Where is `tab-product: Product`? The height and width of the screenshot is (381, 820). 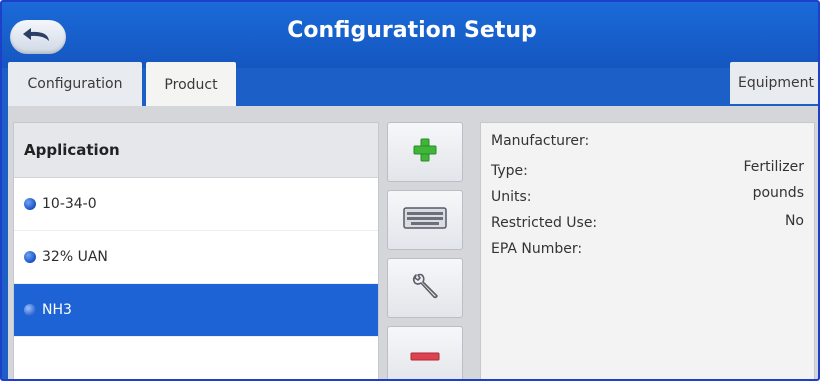
tab-product: Product is located at coordinates (191, 85).